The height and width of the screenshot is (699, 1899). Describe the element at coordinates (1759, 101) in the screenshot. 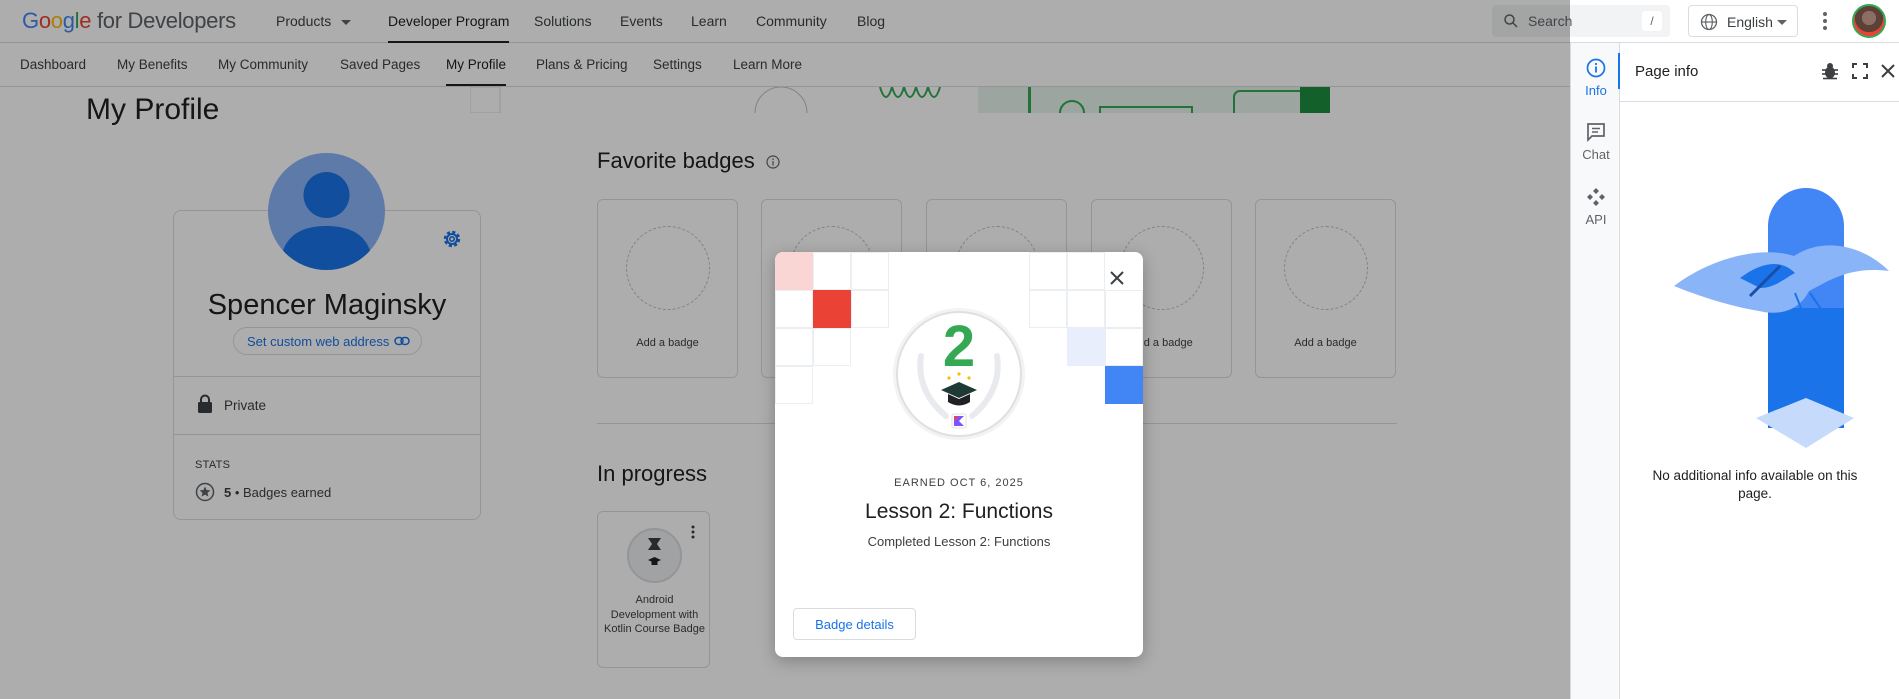

I see `divider` at that location.